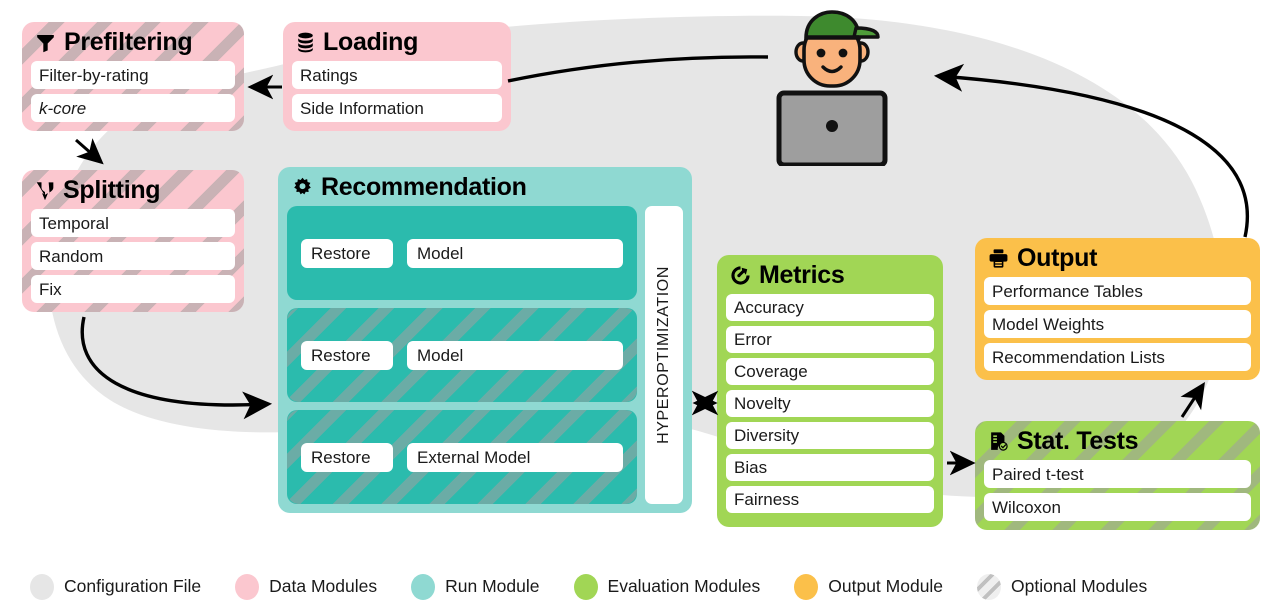  I want to click on list-item: Performance Tables, so click(1117, 291).